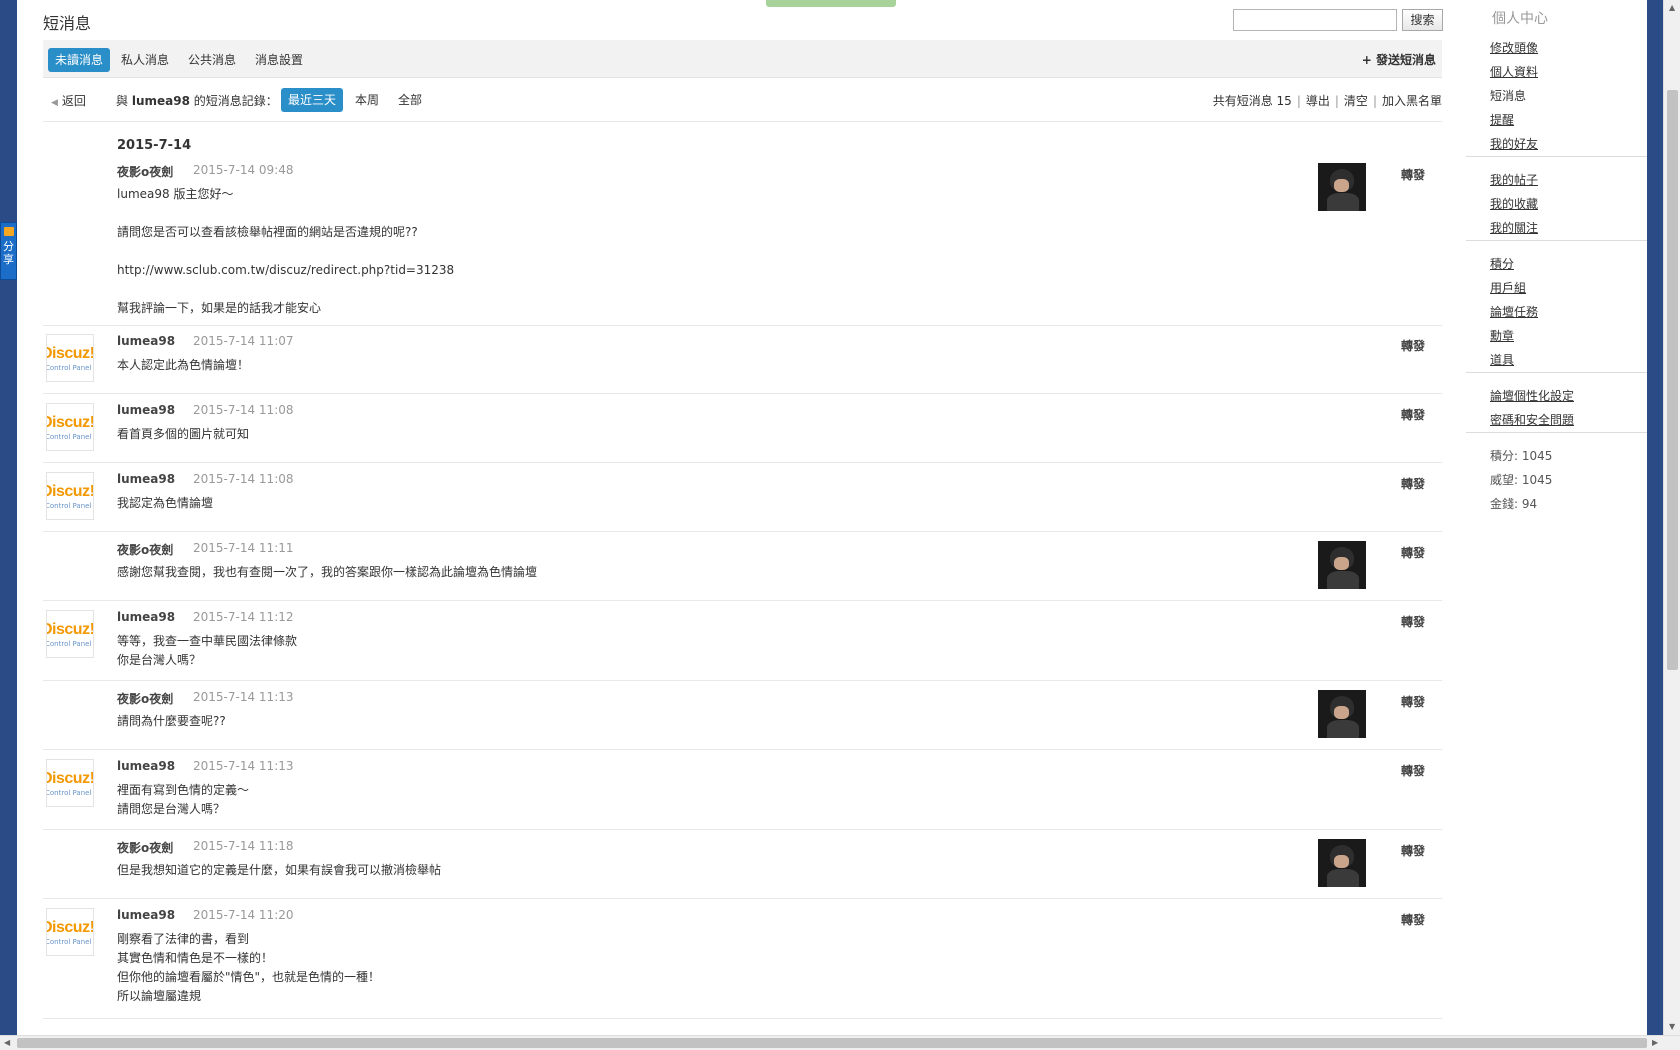 Image resolution: width=1680 pixels, height=1050 pixels. Describe the element at coordinates (145, 60) in the screenshot. I see `tab-private: 私人消息` at that location.